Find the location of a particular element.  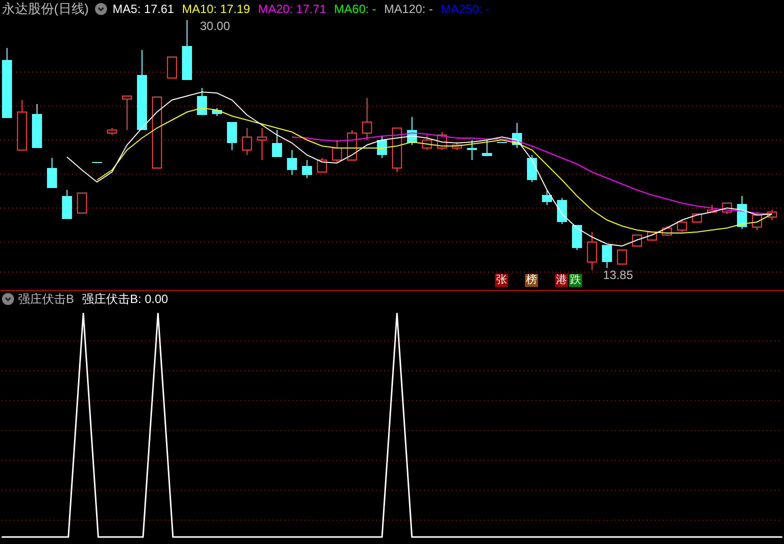

indicator-value: 强庄伏击B: 0.00 is located at coordinates (125, 299).